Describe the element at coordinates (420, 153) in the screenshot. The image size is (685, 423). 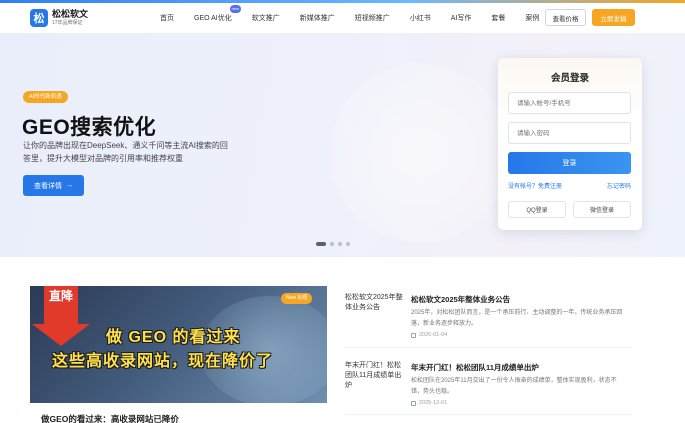
I see `hero-decoration` at that location.